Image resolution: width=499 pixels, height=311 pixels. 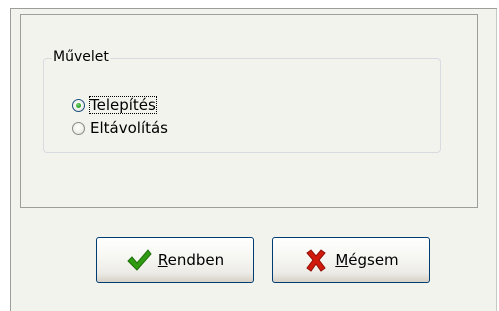 What do you see at coordinates (139, 260) in the screenshot?
I see `checkmark-icon` at bounding box center [139, 260].